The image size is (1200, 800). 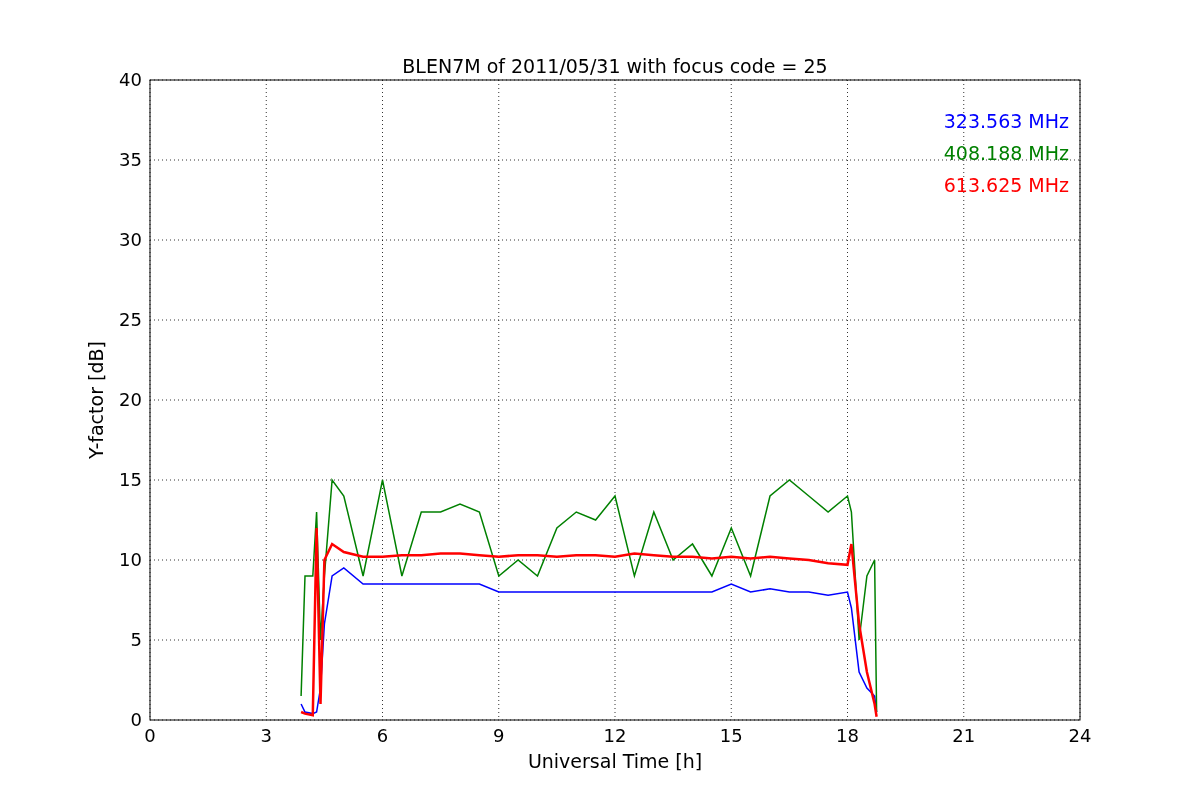 What do you see at coordinates (499, 735) in the screenshot?
I see `x-tick-label: 9` at bounding box center [499, 735].